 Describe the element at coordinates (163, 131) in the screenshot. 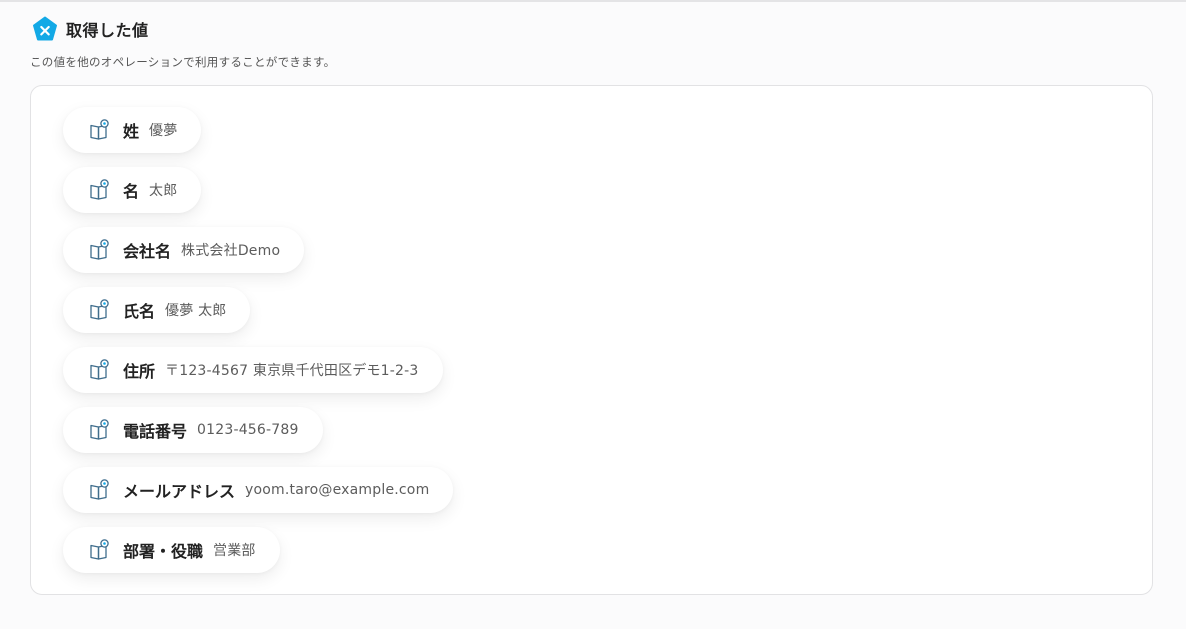

I see `field-value: 優夢` at that location.